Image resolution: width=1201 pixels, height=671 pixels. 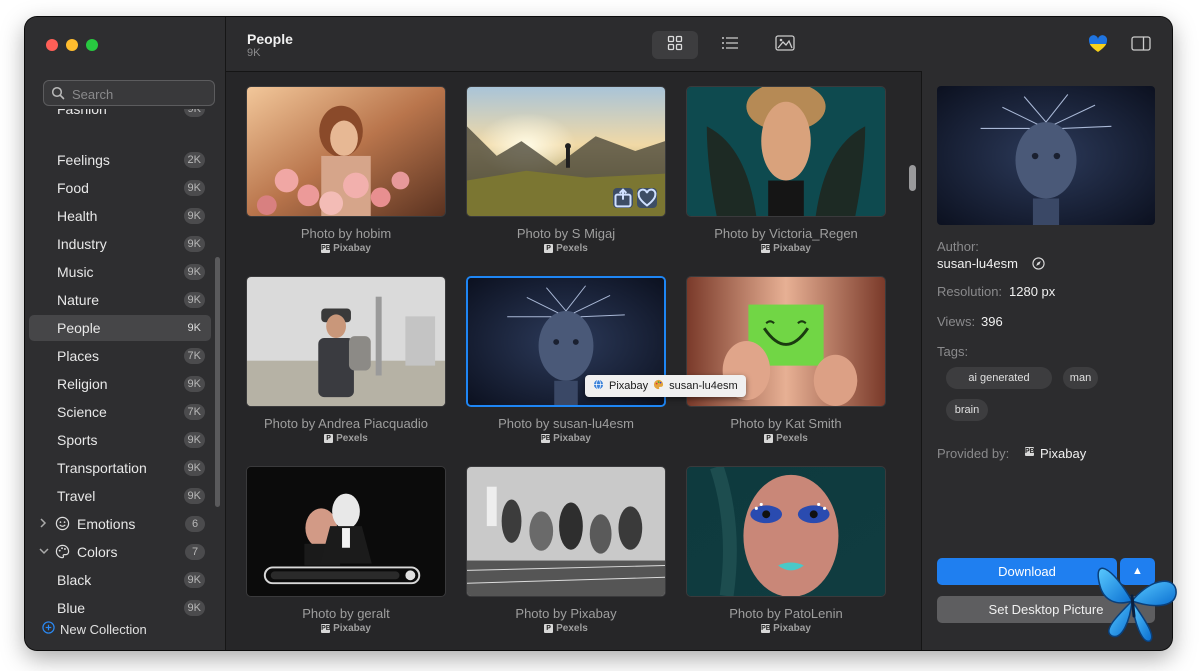 I want to click on sidebar-item-label: Places, so click(x=78, y=356).